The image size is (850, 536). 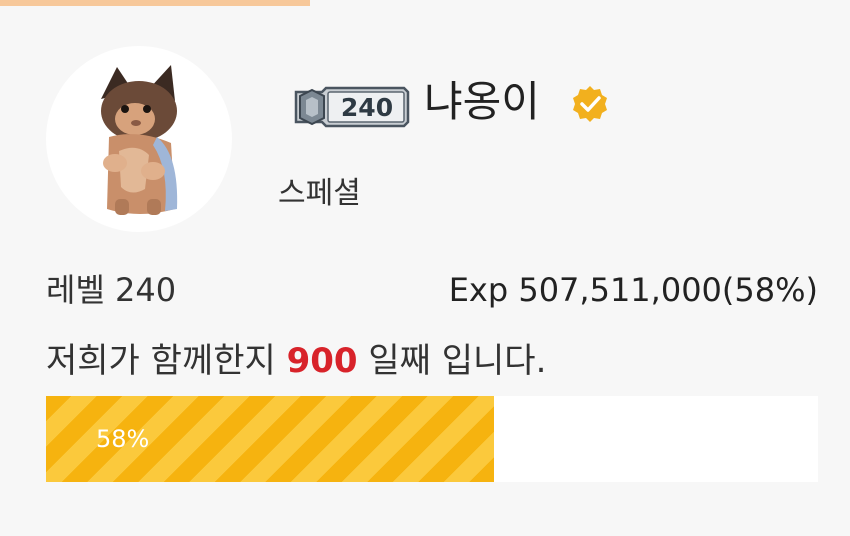 What do you see at coordinates (322, 361) in the screenshot?
I see `days-count: 900` at bounding box center [322, 361].